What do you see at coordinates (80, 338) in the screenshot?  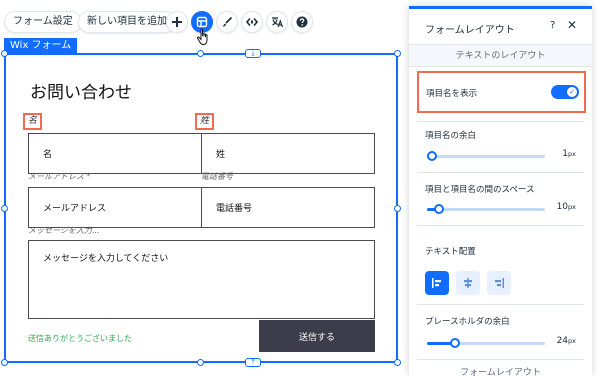 I see `success-message: 送信ありがとうございました` at bounding box center [80, 338].